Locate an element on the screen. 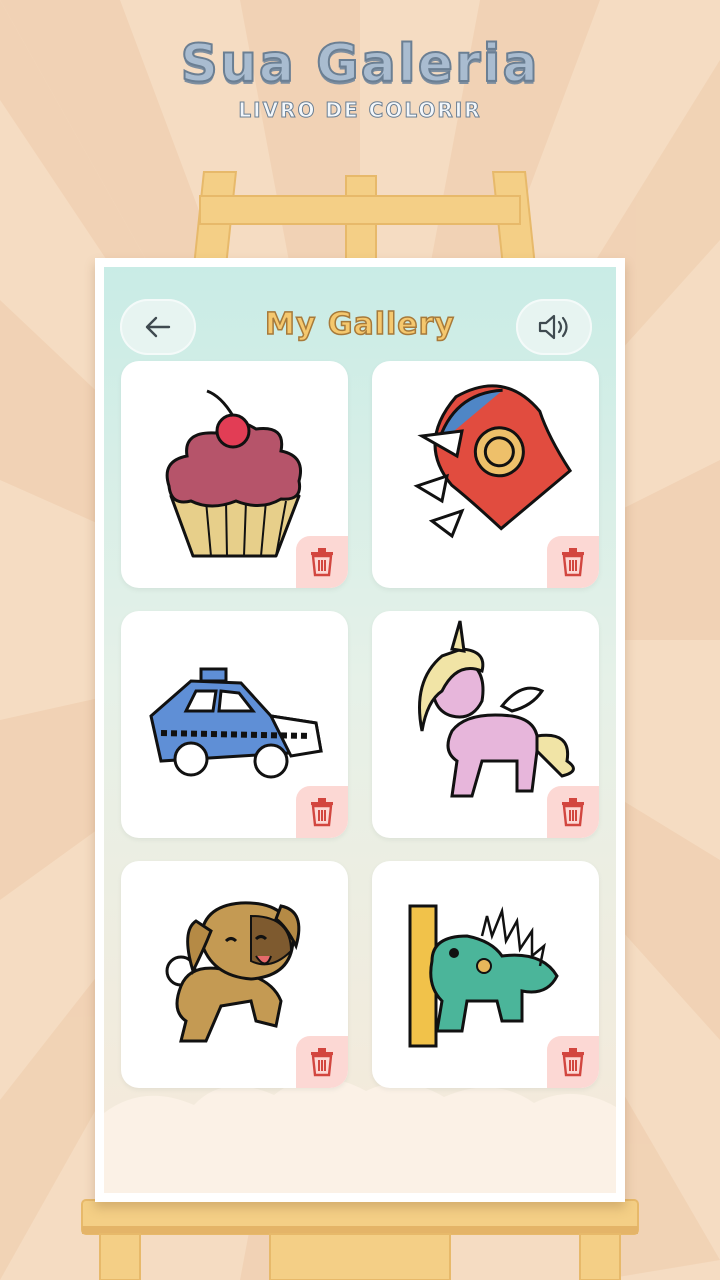 This screenshot has width=720, height=1280. top-bar: My Gallery is located at coordinates (360, 330).